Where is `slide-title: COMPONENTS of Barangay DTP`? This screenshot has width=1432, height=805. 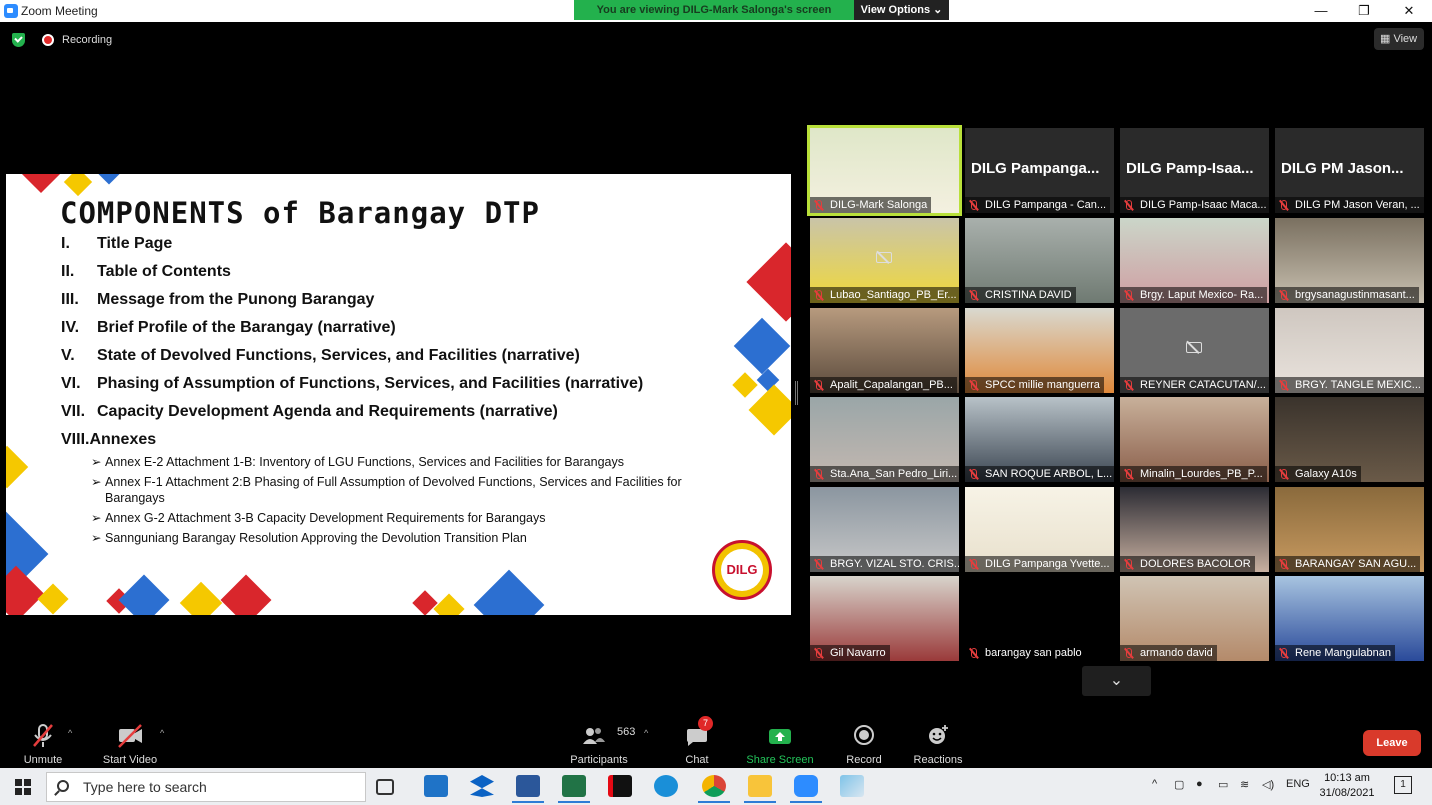
slide-title: COMPONENTS of Barangay DTP is located at coordinates (300, 213).